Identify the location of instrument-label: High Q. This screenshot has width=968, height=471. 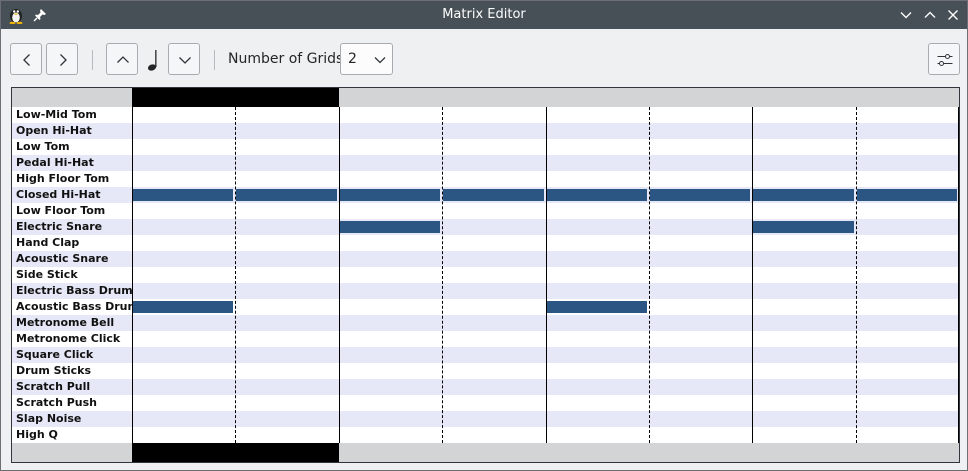
(37, 434).